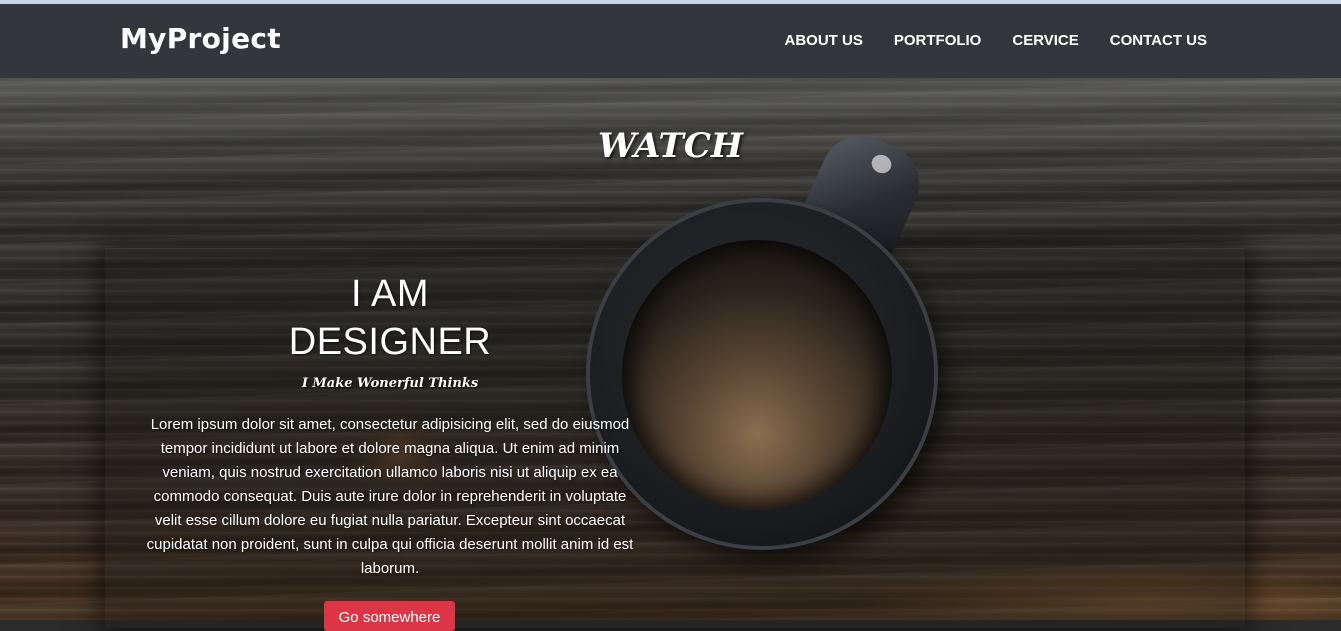 The image size is (1341, 631). What do you see at coordinates (390, 294) in the screenshot?
I see `headline-line-1: I AM` at bounding box center [390, 294].